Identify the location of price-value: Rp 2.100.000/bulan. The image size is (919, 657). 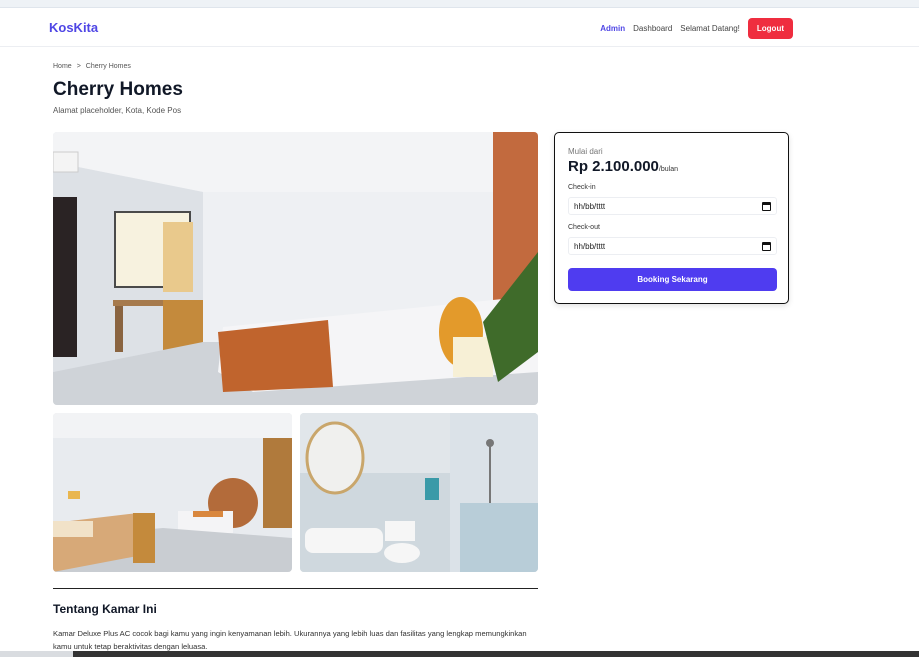
(623, 166).